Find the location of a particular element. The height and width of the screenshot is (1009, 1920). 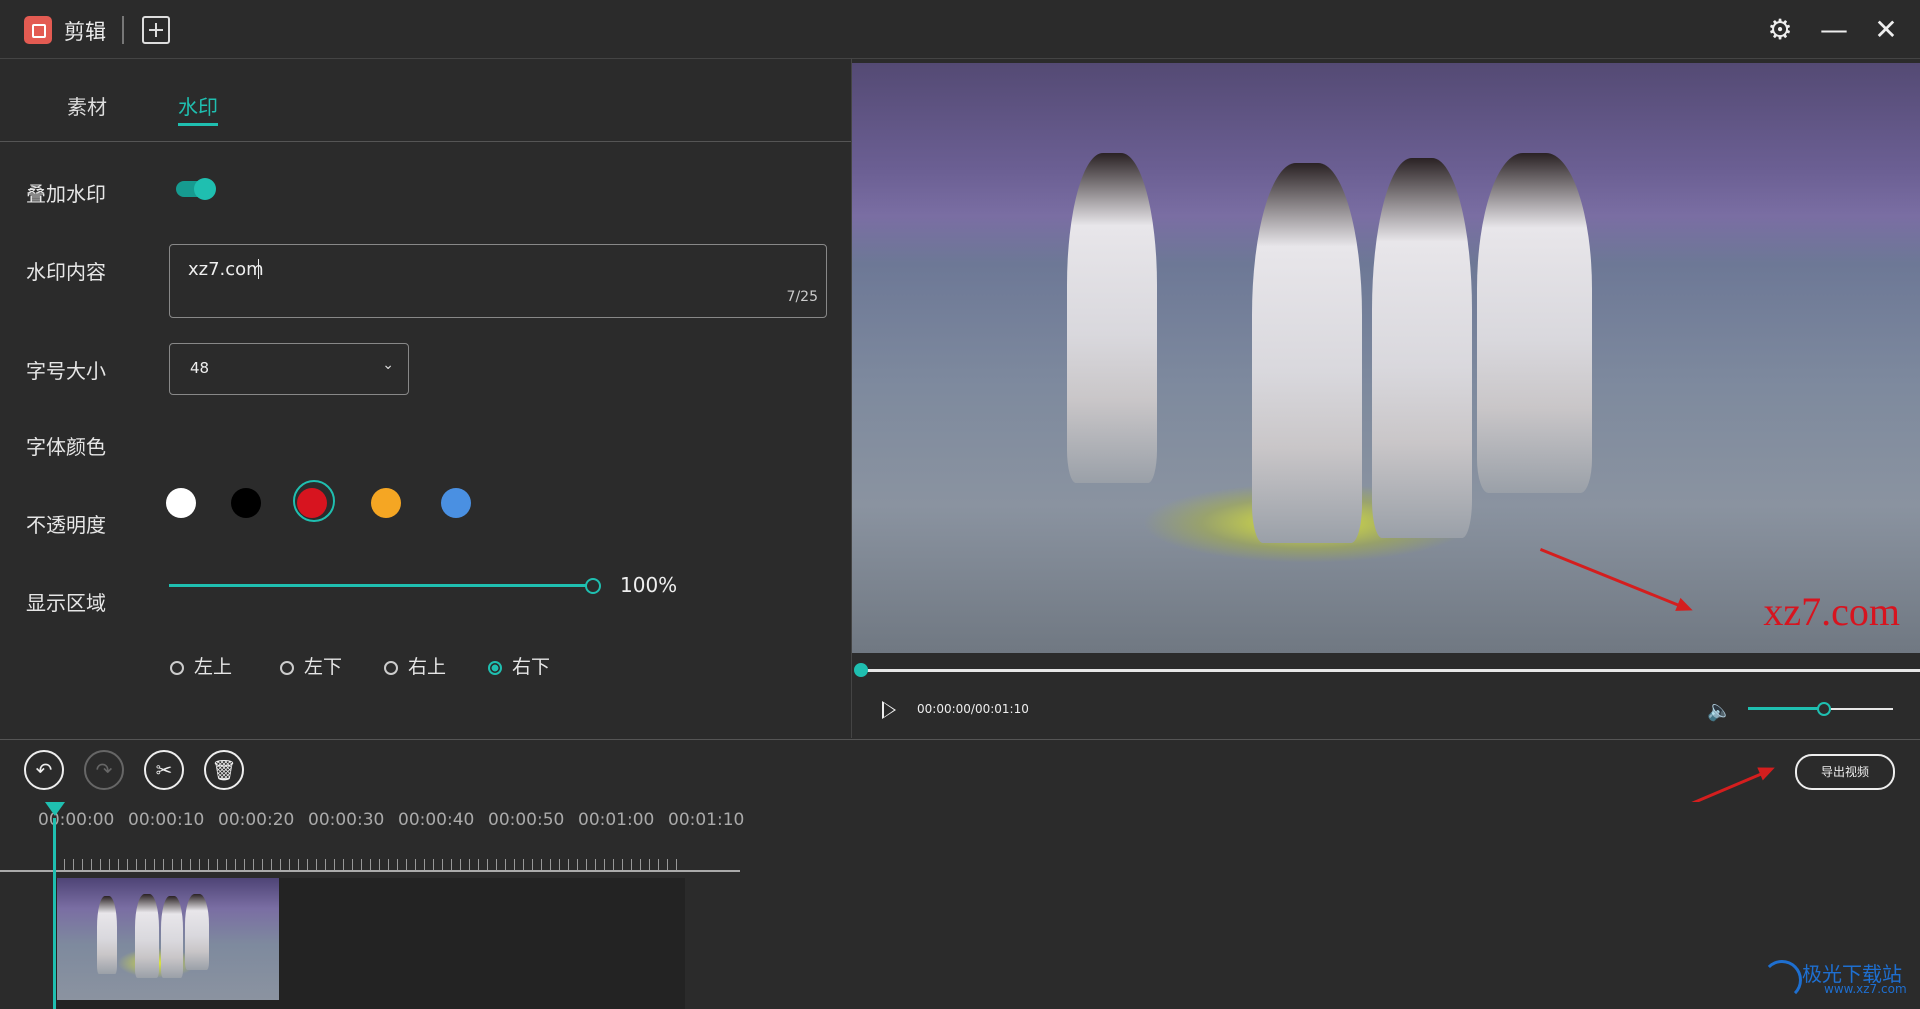

timeline-tick-label: 00:01:00 is located at coordinates (616, 820).